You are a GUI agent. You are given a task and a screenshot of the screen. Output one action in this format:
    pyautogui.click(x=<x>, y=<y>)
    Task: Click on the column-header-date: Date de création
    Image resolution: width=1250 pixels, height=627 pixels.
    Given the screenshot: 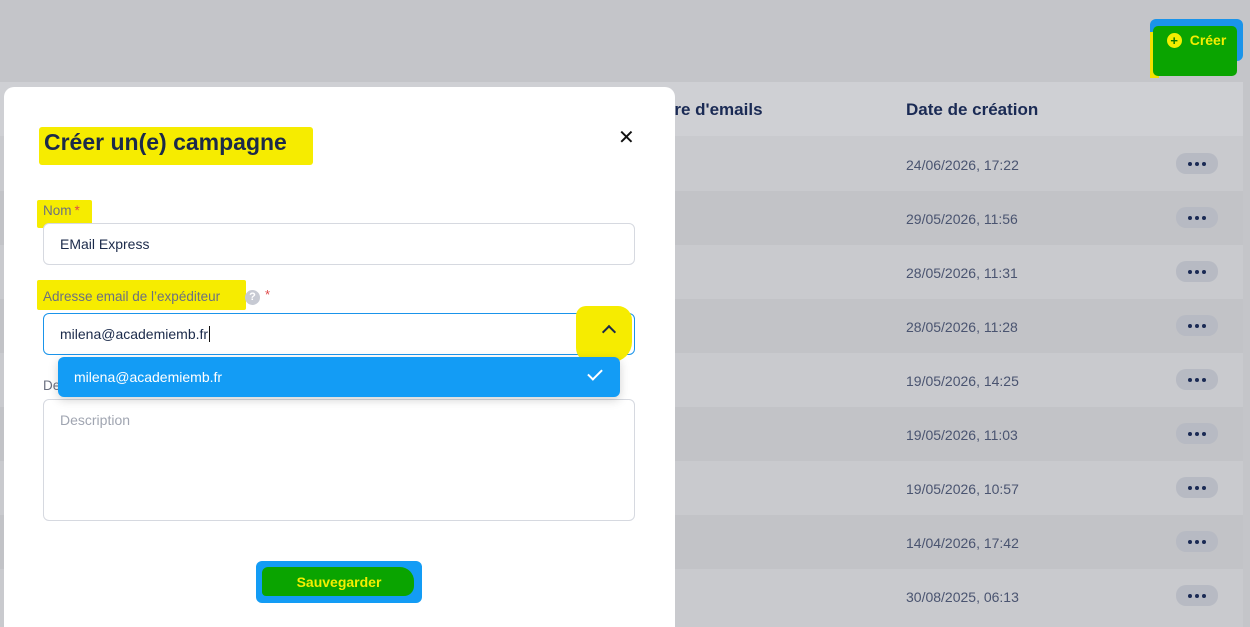 What is the action you would take?
    pyautogui.click(x=972, y=109)
    